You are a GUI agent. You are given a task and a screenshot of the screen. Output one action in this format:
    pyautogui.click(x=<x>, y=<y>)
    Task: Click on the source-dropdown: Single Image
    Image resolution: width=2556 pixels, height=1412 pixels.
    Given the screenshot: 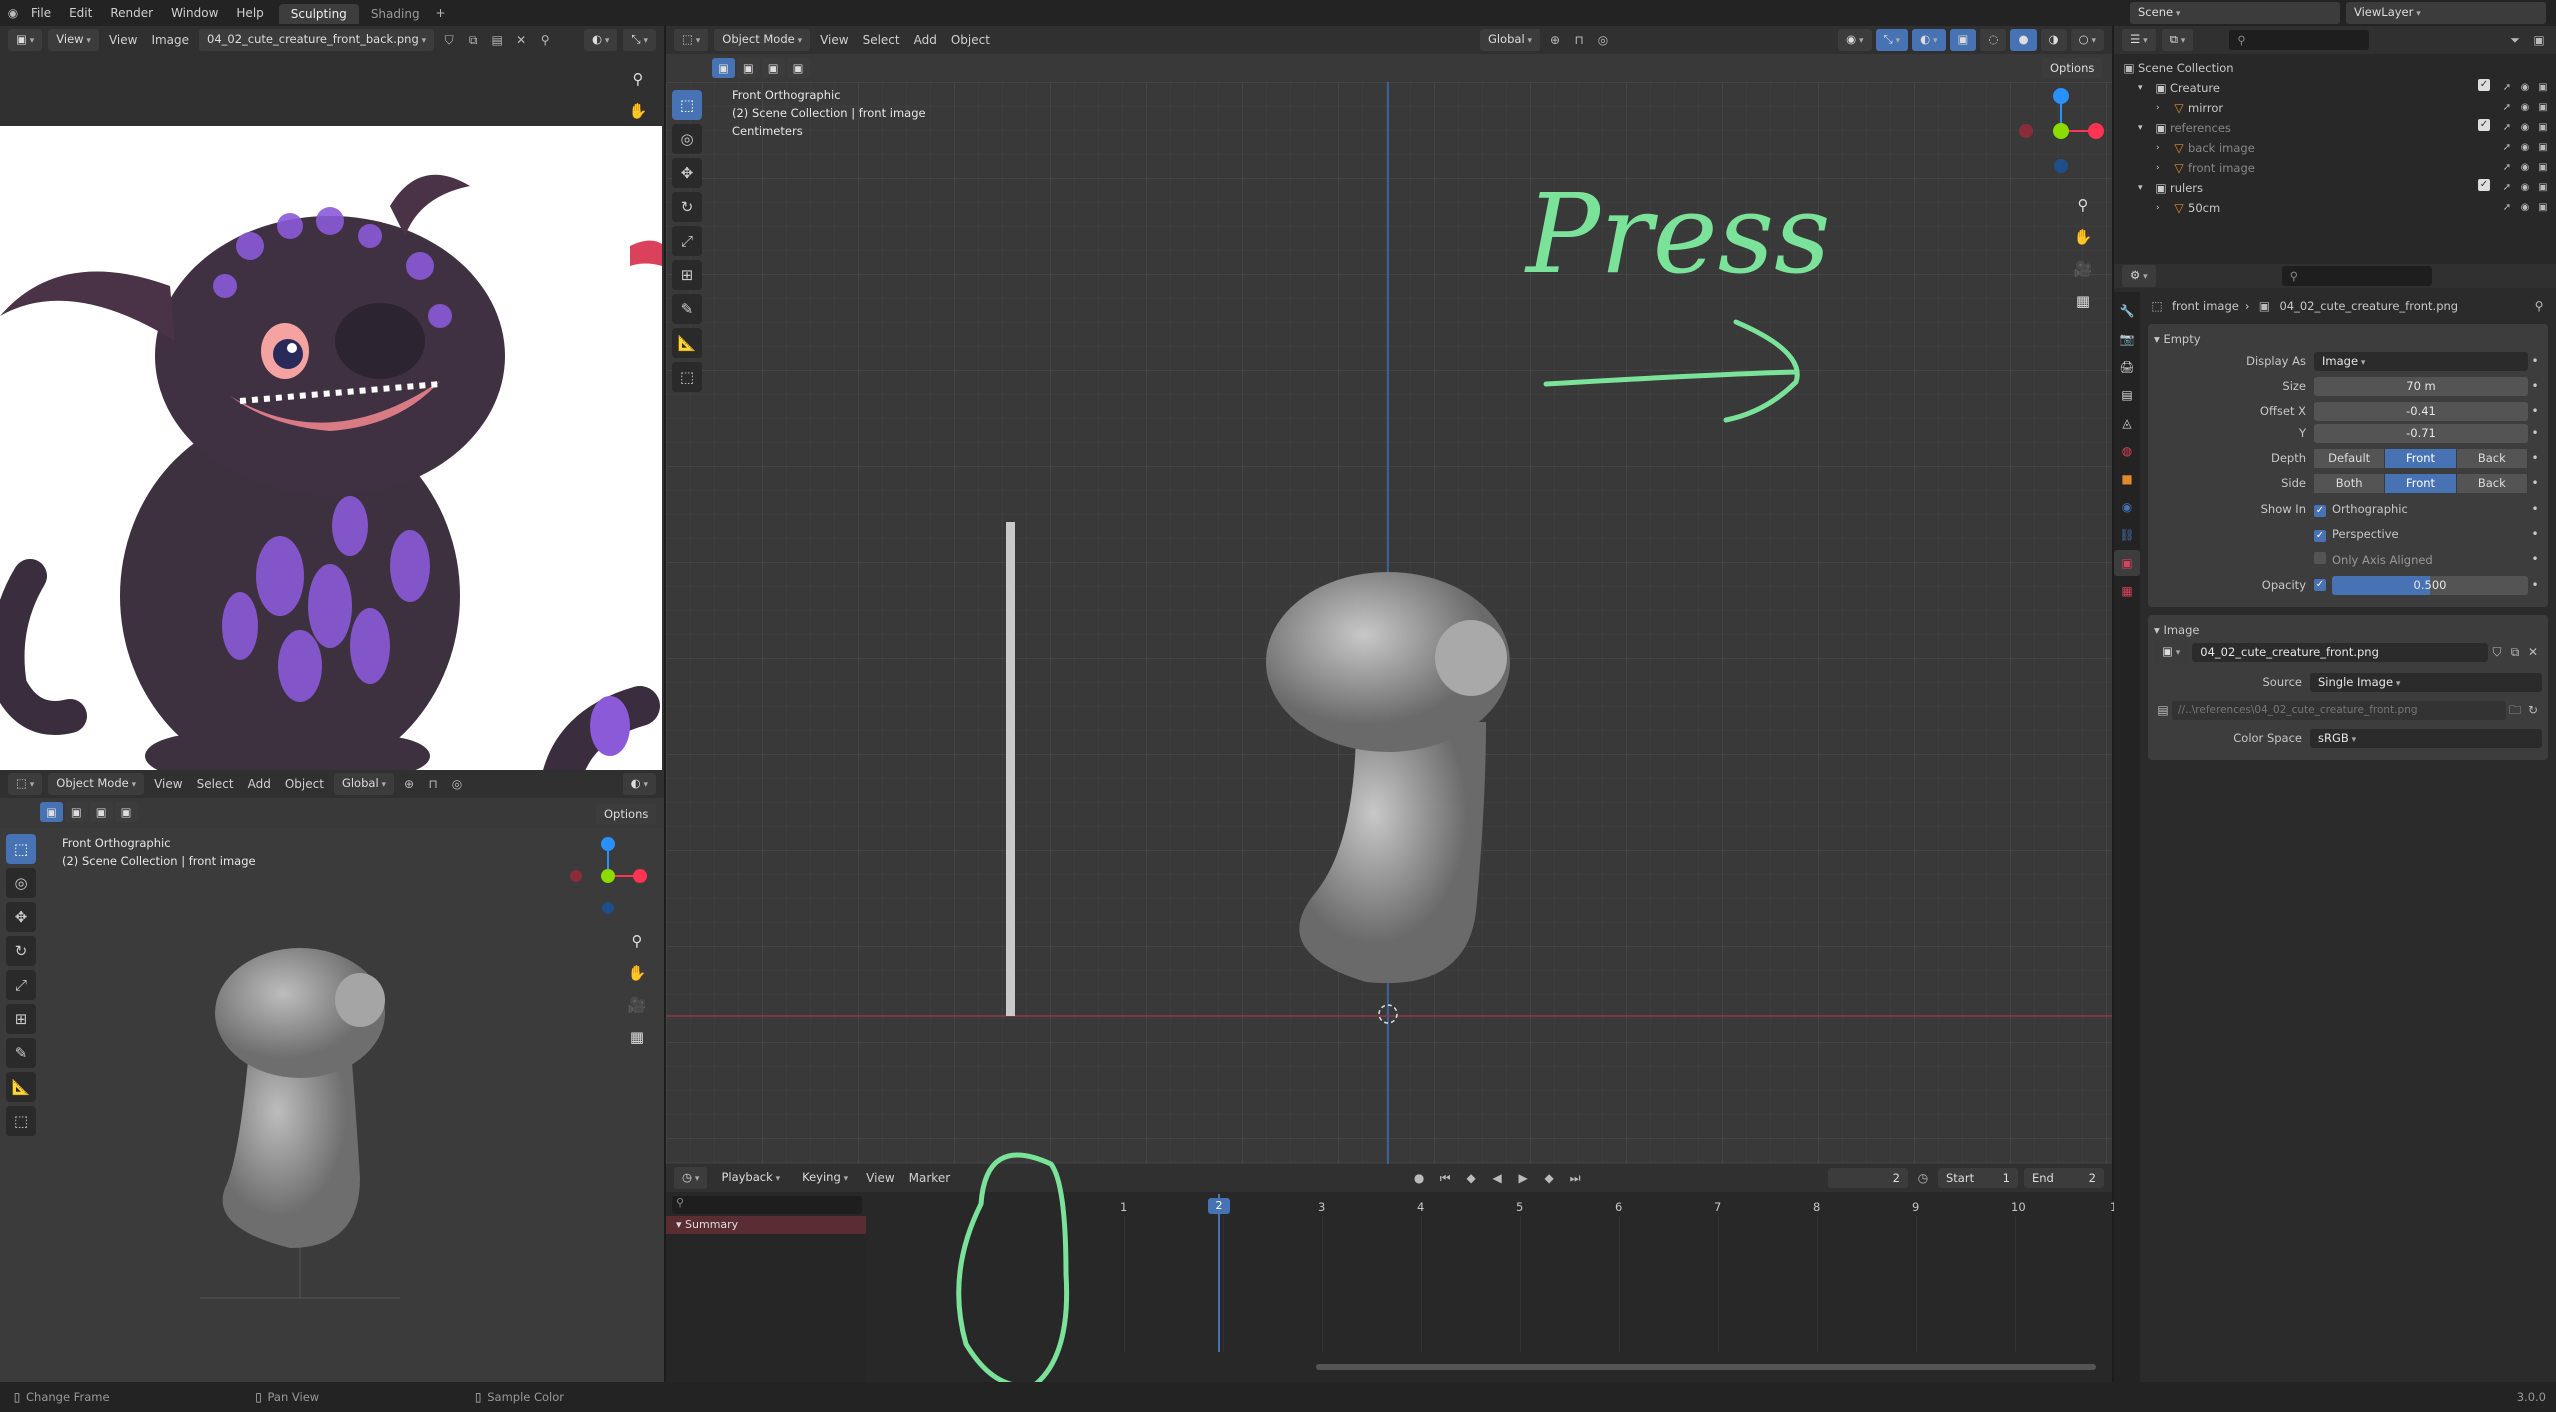 What is the action you would take?
    pyautogui.click(x=2426, y=682)
    